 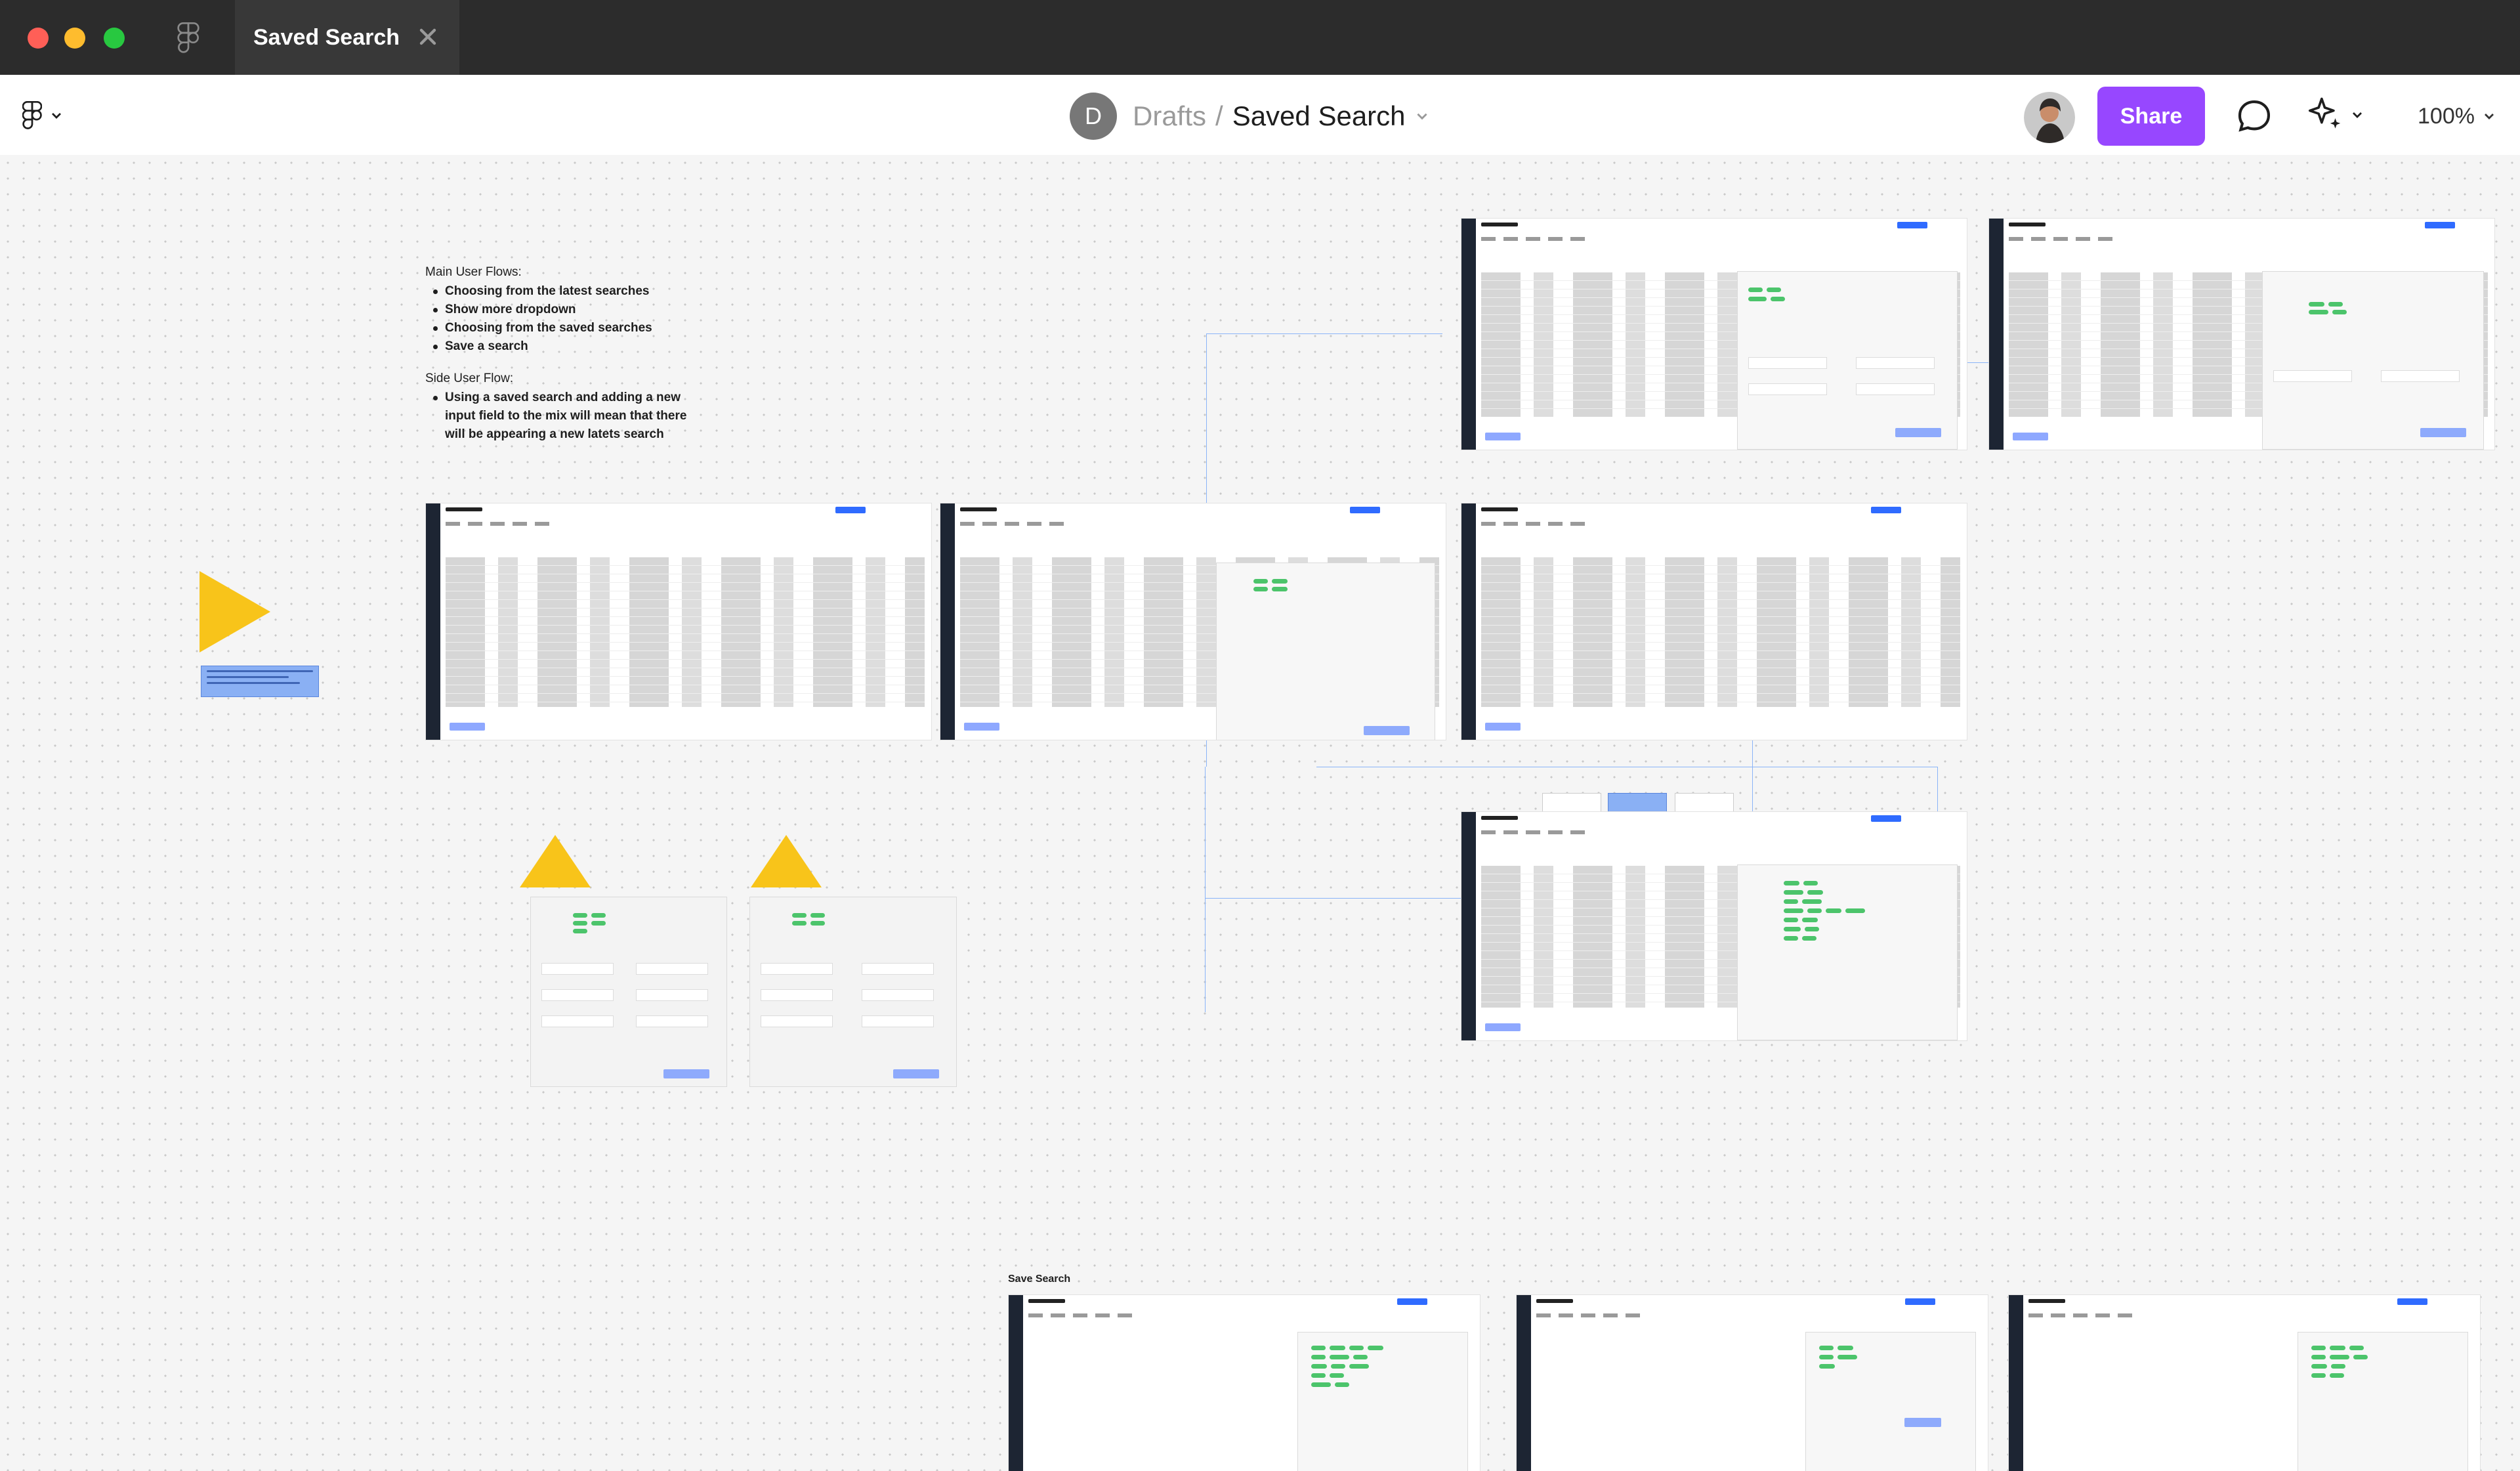 I want to click on list-item: Choosing from the latest searches, so click(x=566, y=292).